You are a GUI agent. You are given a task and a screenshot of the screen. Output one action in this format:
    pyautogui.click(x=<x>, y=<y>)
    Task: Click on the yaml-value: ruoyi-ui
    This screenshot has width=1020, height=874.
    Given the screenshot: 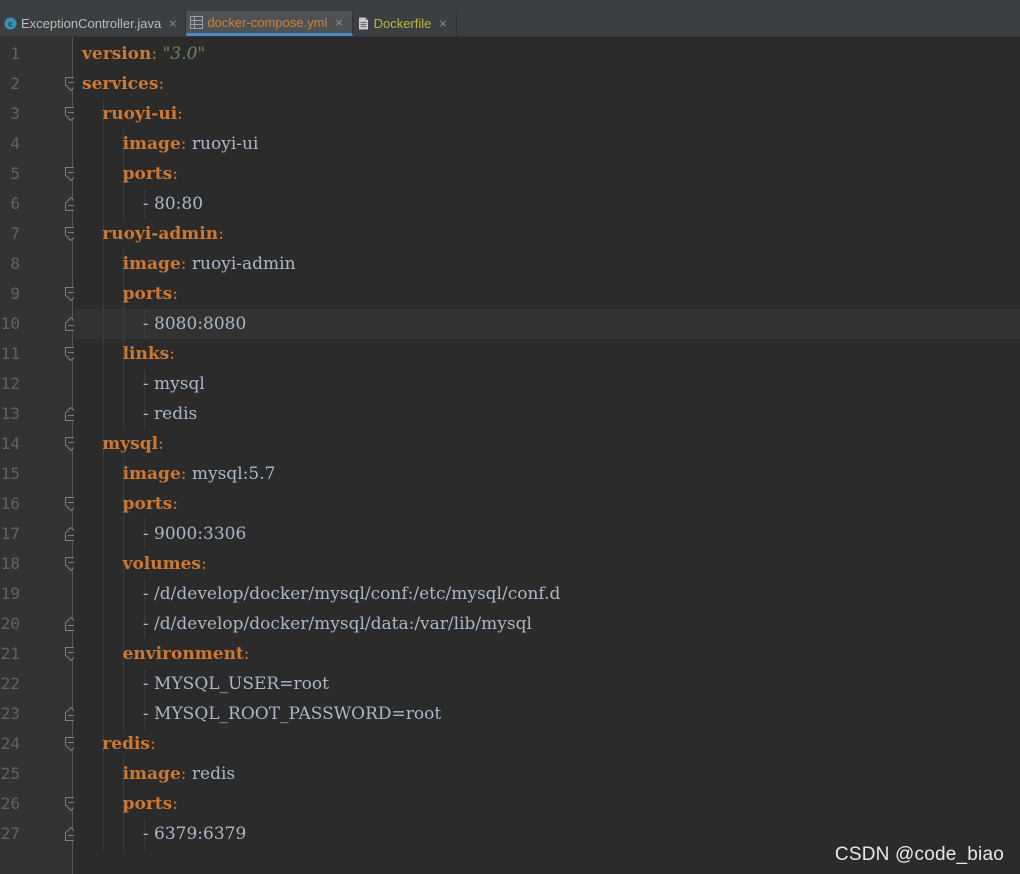 What is the action you would take?
    pyautogui.click(x=225, y=144)
    